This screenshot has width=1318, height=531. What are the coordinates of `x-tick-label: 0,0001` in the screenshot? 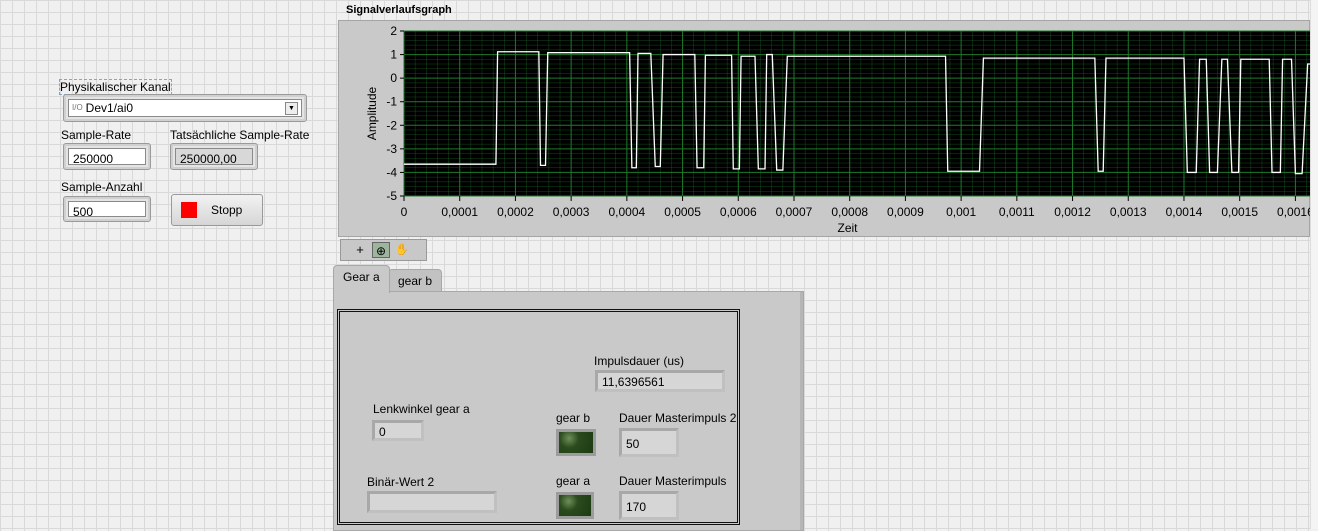 It's located at (459, 212).